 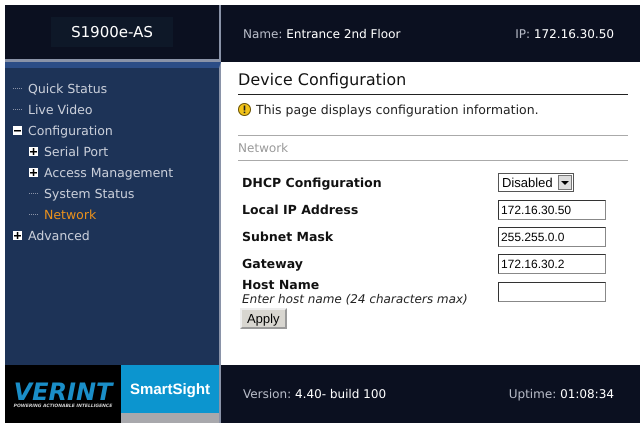 What do you see at coordinates (433, 148) in the screenshot?
I see `section-header: Network` at bounding box center [433, 148].